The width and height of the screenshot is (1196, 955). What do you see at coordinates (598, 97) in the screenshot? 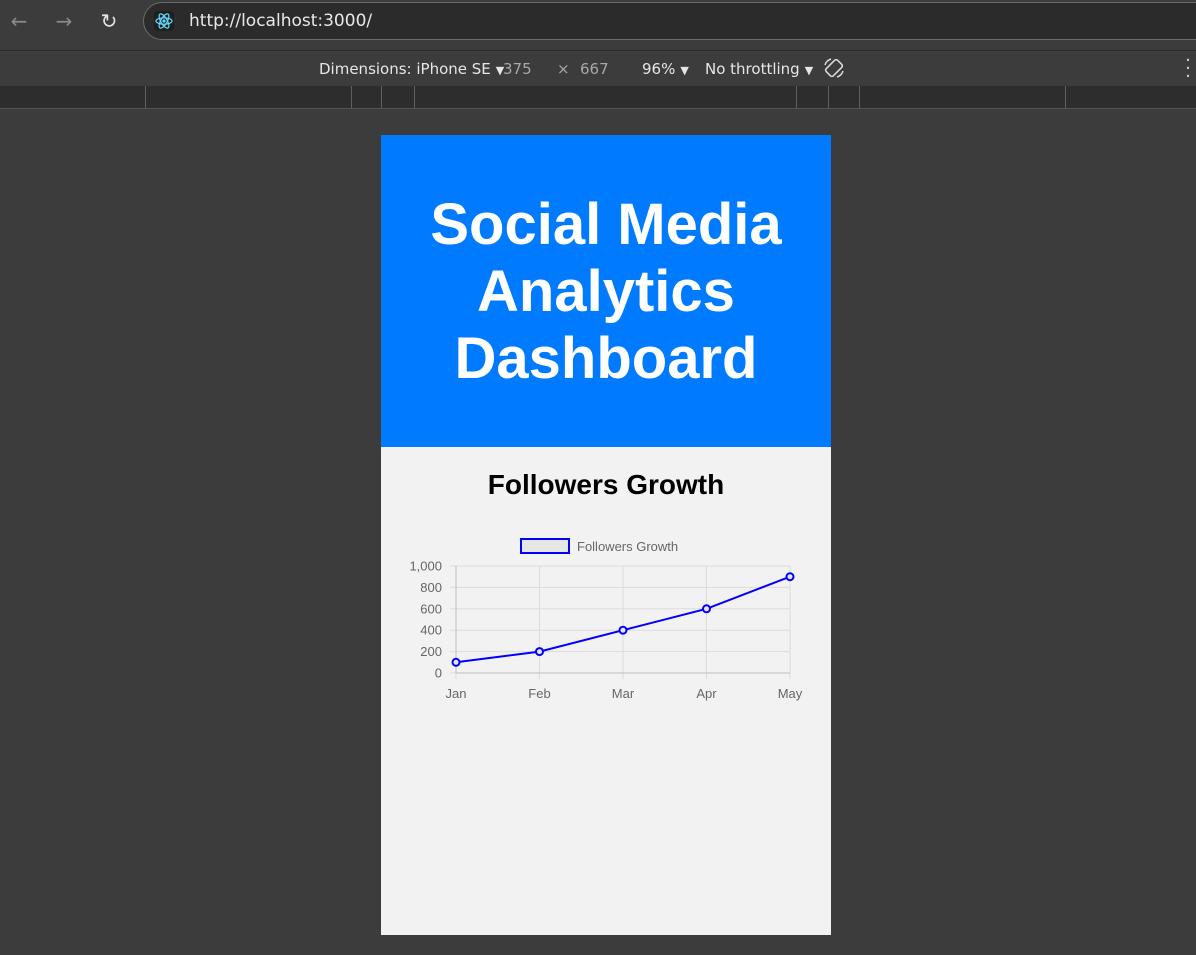
I see `media-query-ruler` at bounding box center [598, 97].